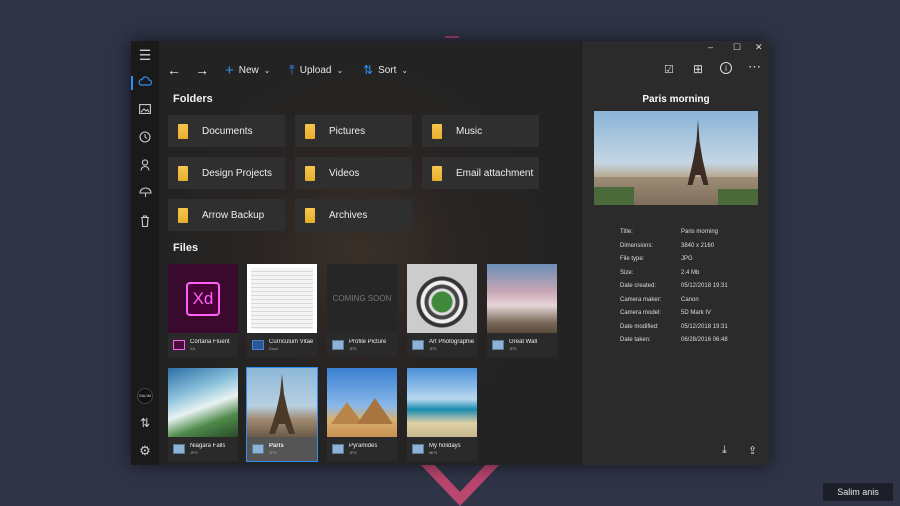 This screenshot has width=900, height=506. What do you see at coordinates (145, 396) in the screenshot?
I see `avatar: SALIM` at bounding box center [145, 396].